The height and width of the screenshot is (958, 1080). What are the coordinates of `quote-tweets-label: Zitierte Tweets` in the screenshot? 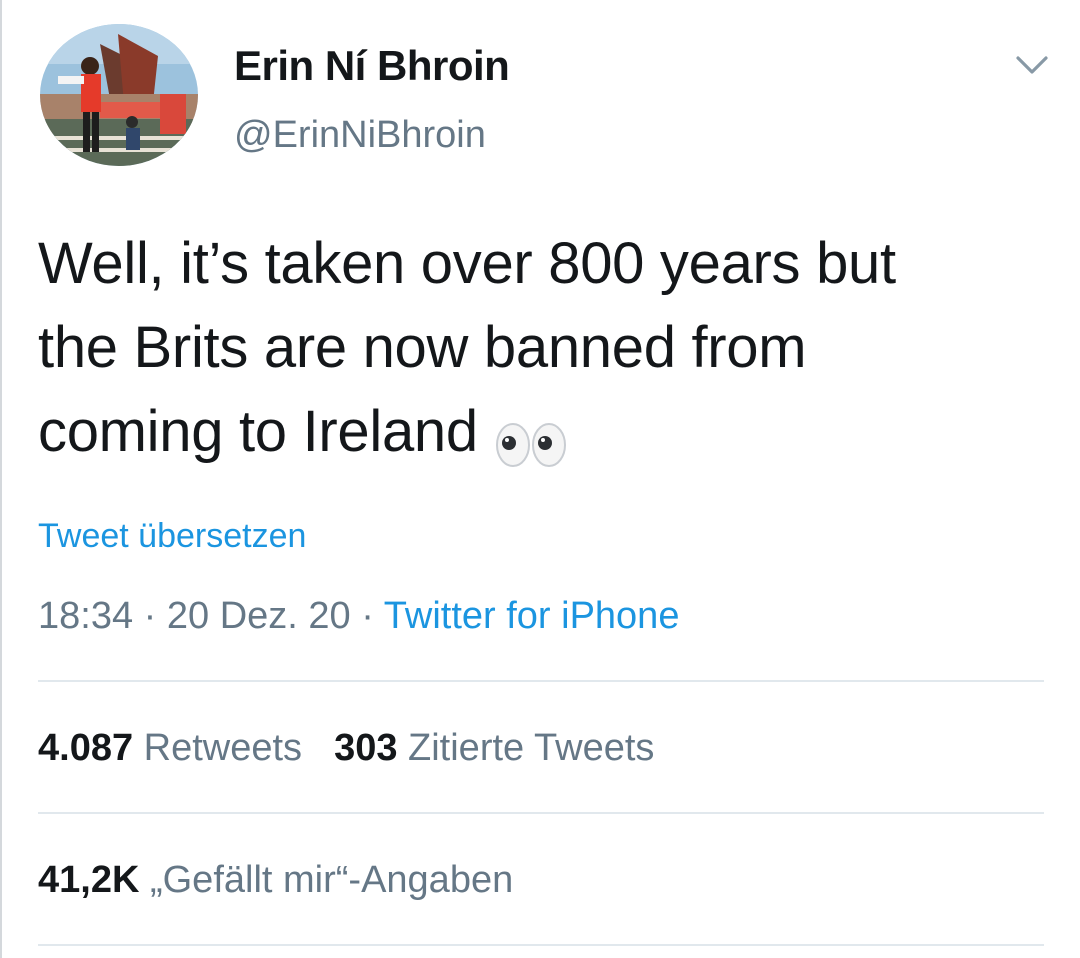 It's located at (531, 748).